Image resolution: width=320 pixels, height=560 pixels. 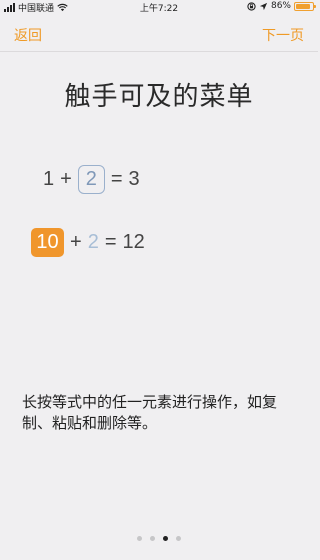 What do you see at coordinates (159, 7) in the screenshot?
I see `status-bar: 中国联通 上午7:22 86%` at bounding box center [159, 7].